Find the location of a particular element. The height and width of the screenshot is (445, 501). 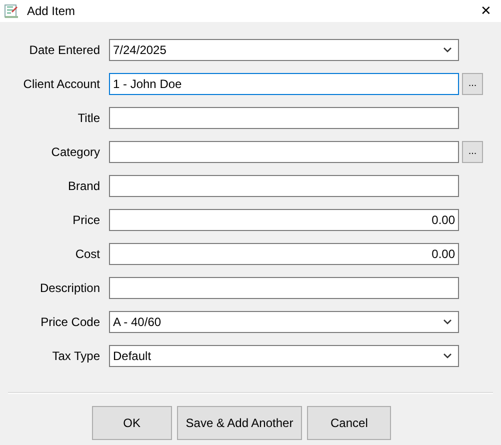

dialog-button: OK is located at coordinates (132, 423).